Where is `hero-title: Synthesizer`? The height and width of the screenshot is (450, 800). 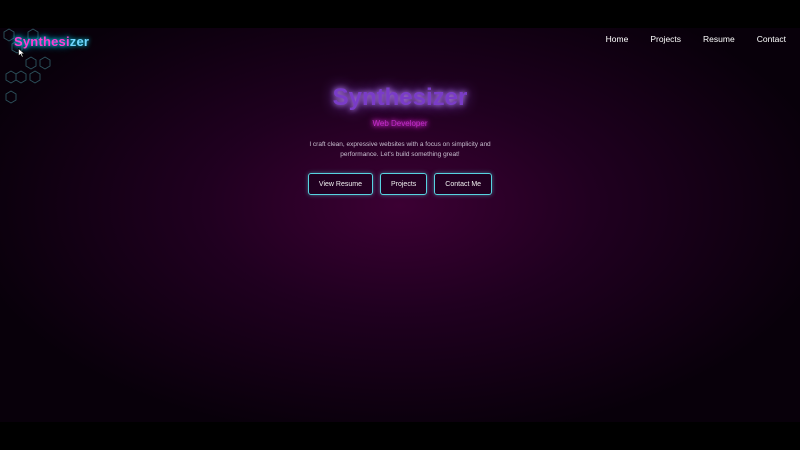
hero-title: Synthesizer is located at coordinates (400, 97).